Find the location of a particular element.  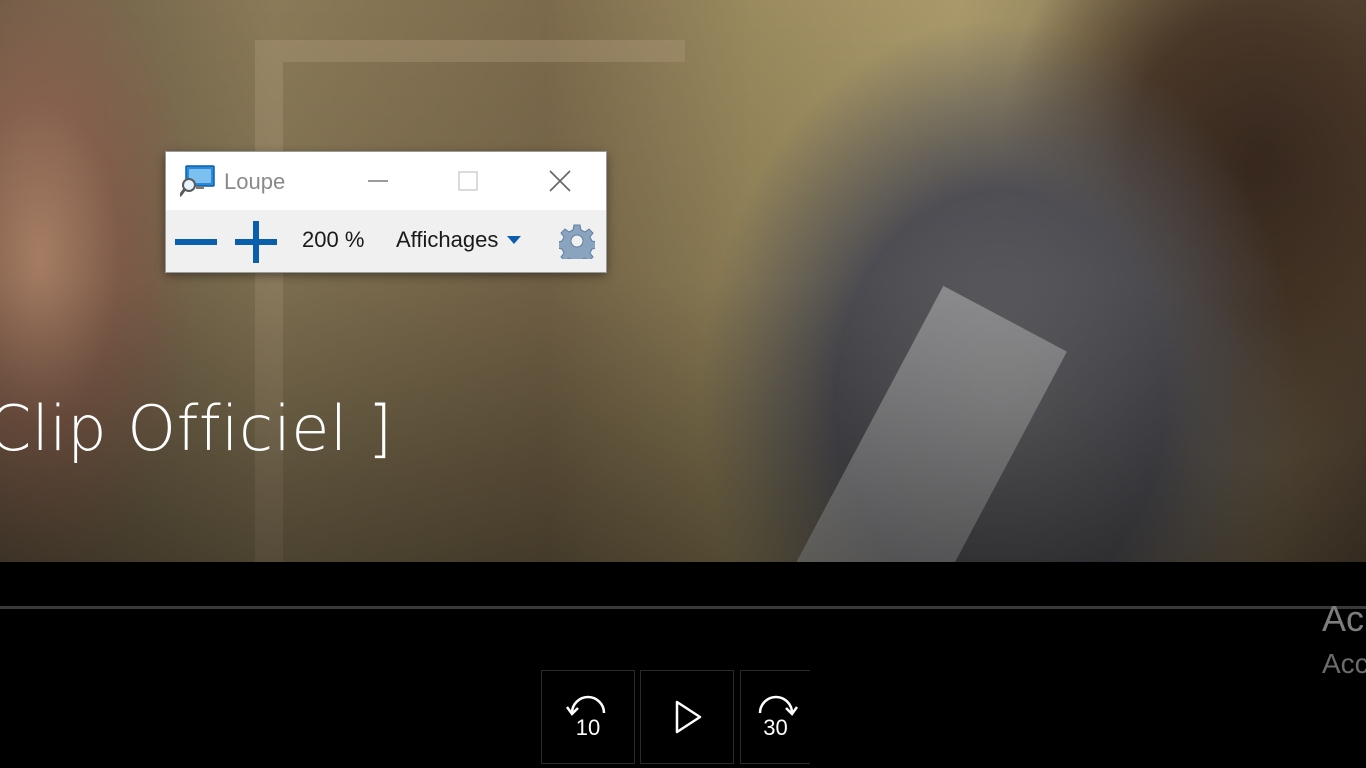

rewind-10-icon: 10 is located at coordinates (588, 717).